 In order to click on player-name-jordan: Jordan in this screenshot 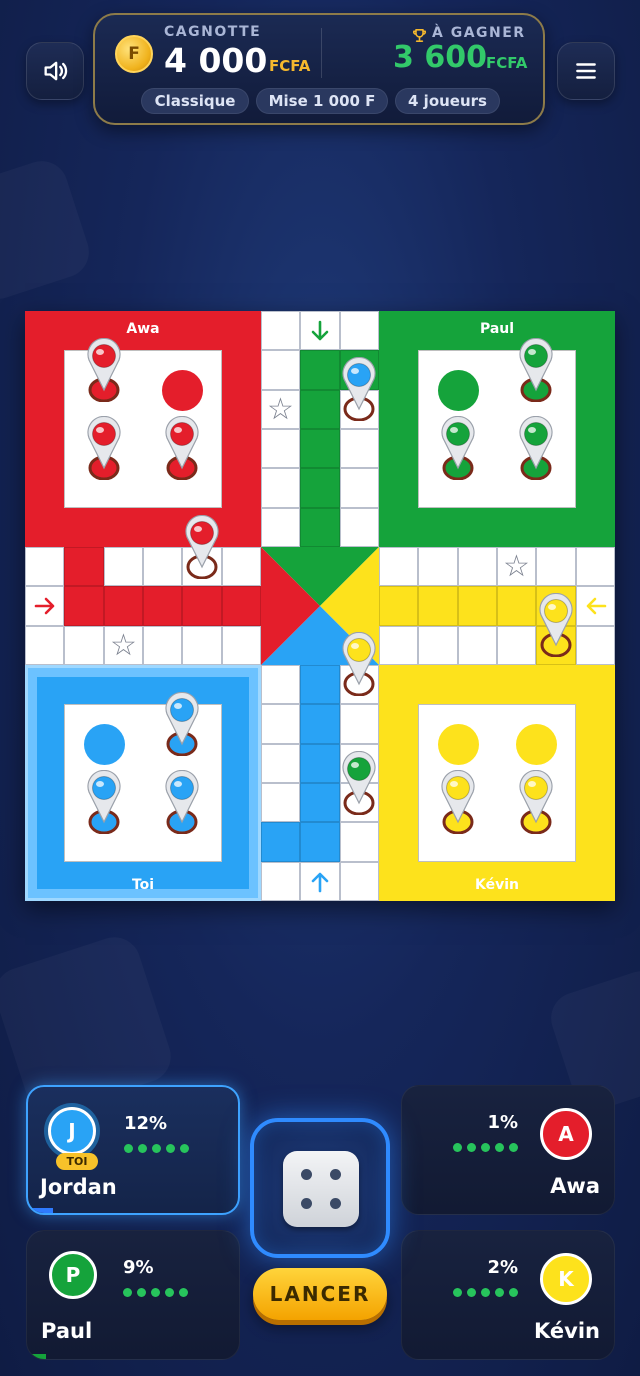, I will do `click(78, 1187)`.